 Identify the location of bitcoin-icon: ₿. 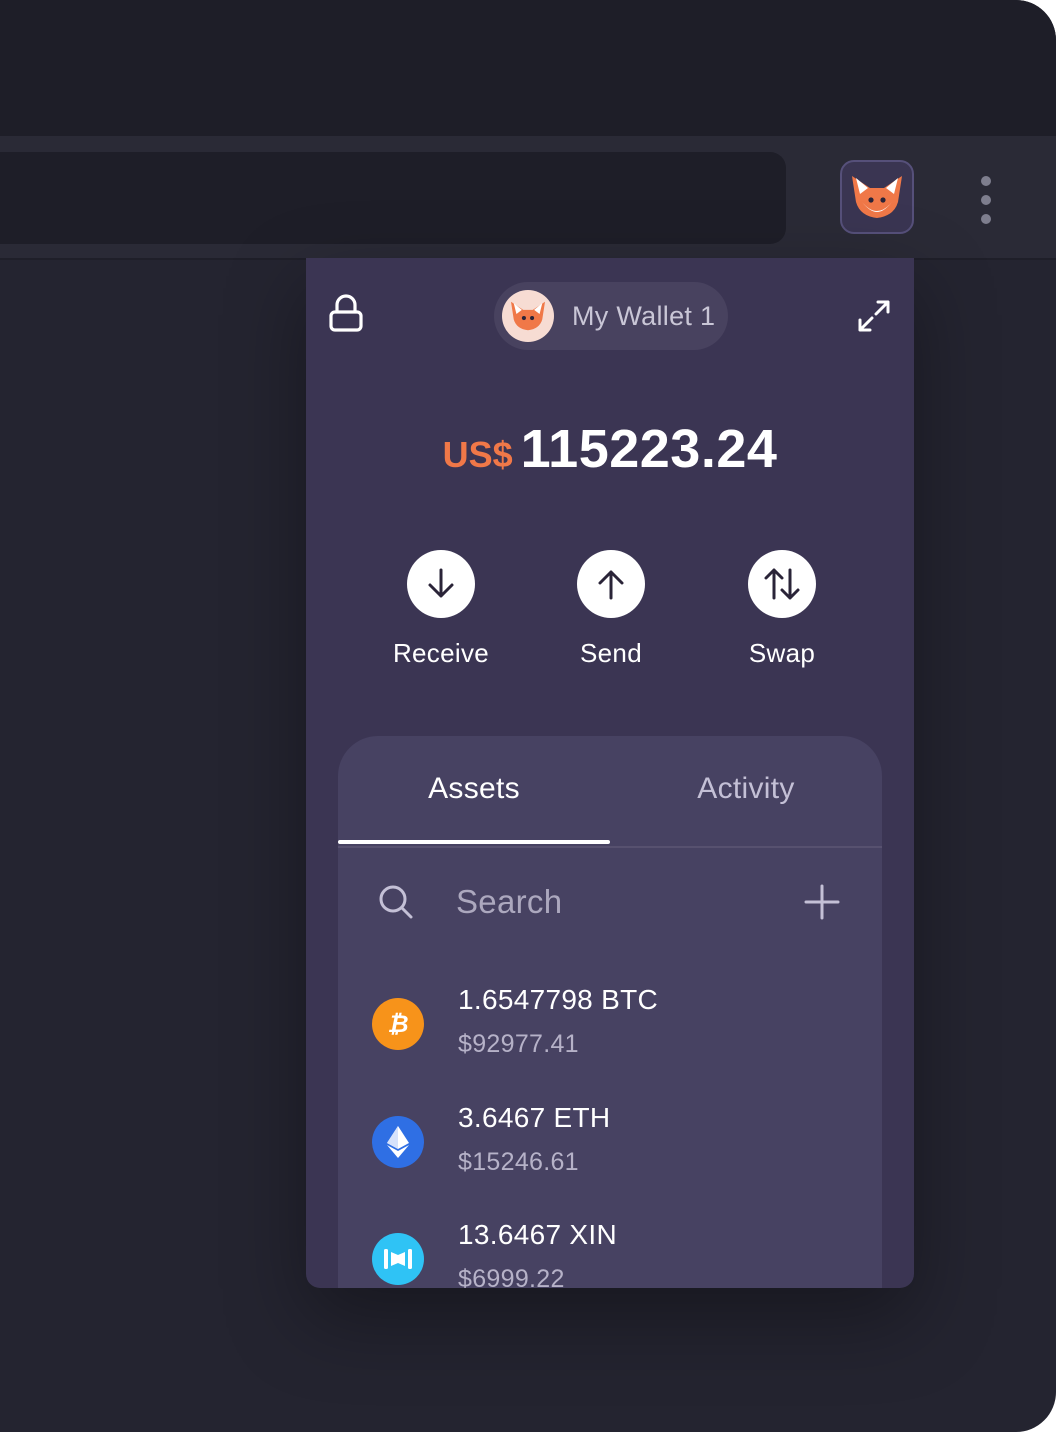
(398, 1024).